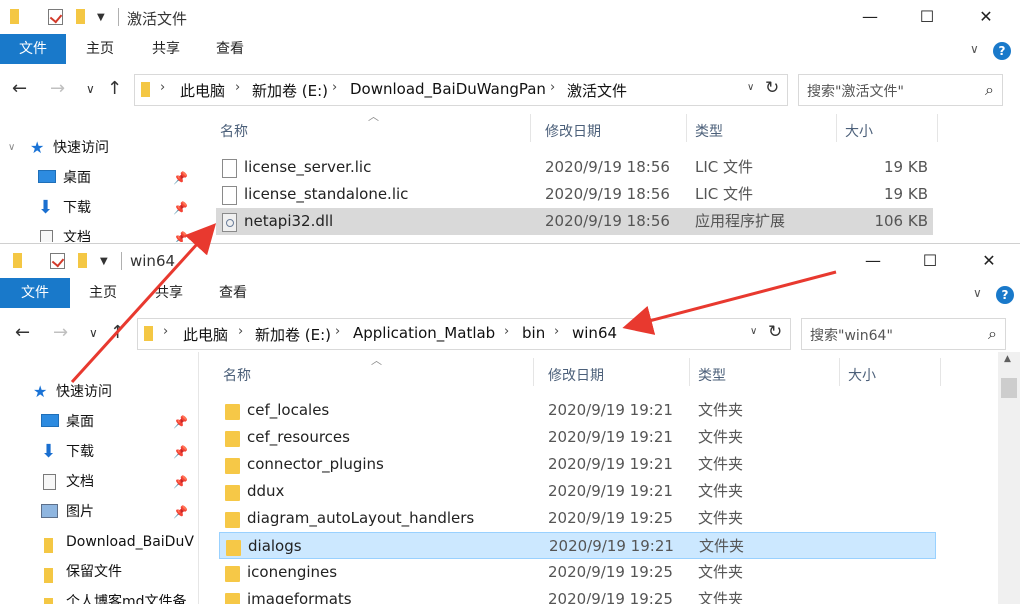 This screenshot has width=1025, height=604. I want to click on folder-row: cef_resources 2020/9/19 19:21 文件夹, so click(577, 437).